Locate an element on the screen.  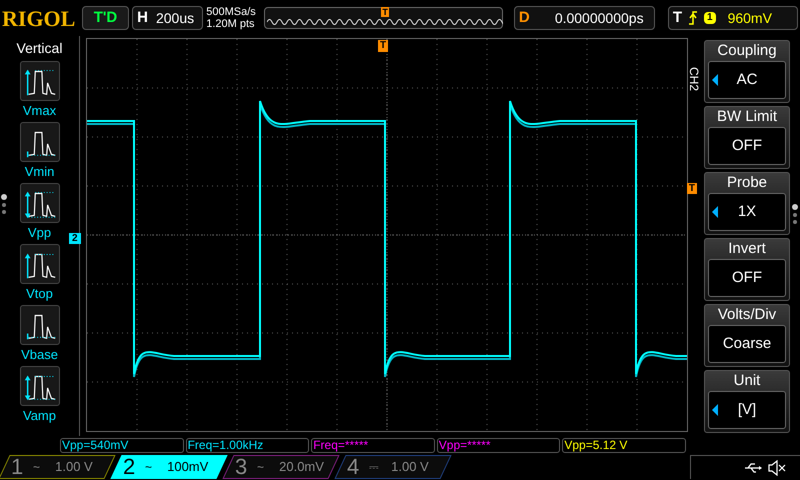
channel-number: 3 is located at coordinates (241, 467).